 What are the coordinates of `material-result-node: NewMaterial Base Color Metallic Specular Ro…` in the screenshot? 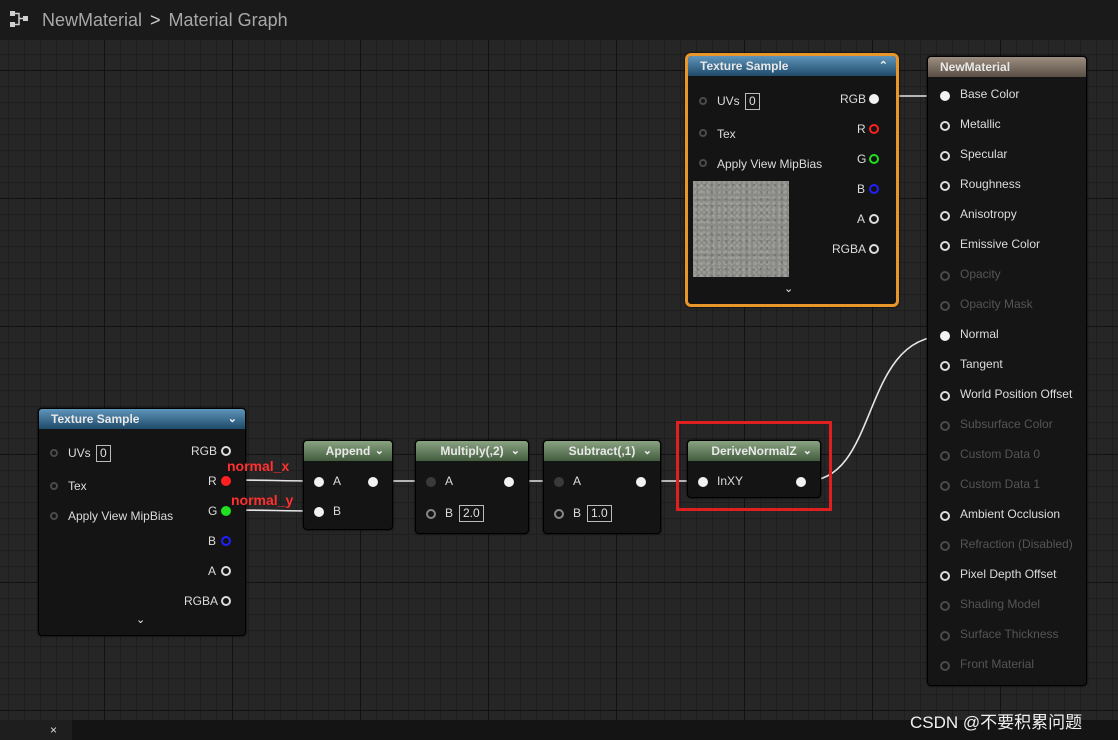 It's located at (1007, 371).